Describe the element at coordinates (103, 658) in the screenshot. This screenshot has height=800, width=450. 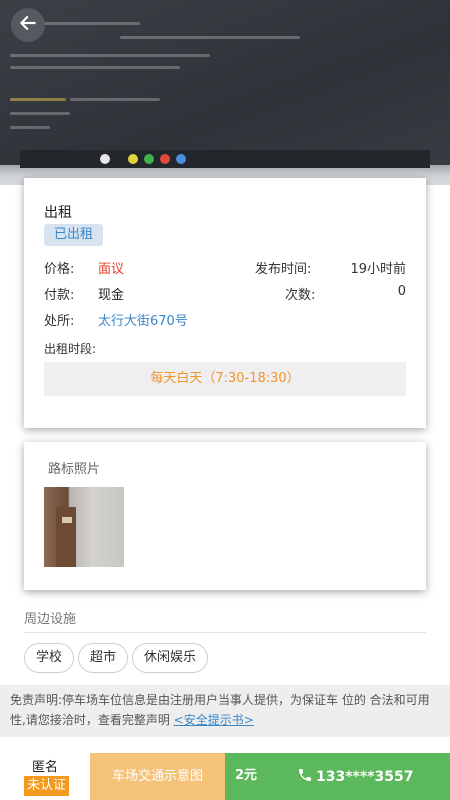
I see `facility-tag: 超市` at that location.